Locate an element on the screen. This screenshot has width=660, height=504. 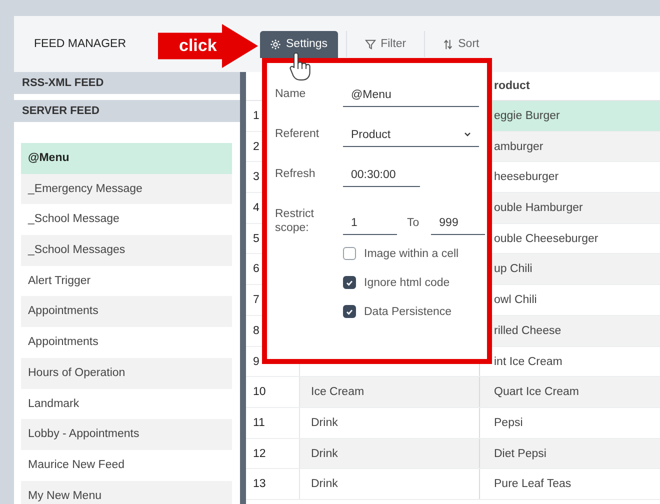
table-cell: Quart Ice Cream is located at coordinates (536, 392).